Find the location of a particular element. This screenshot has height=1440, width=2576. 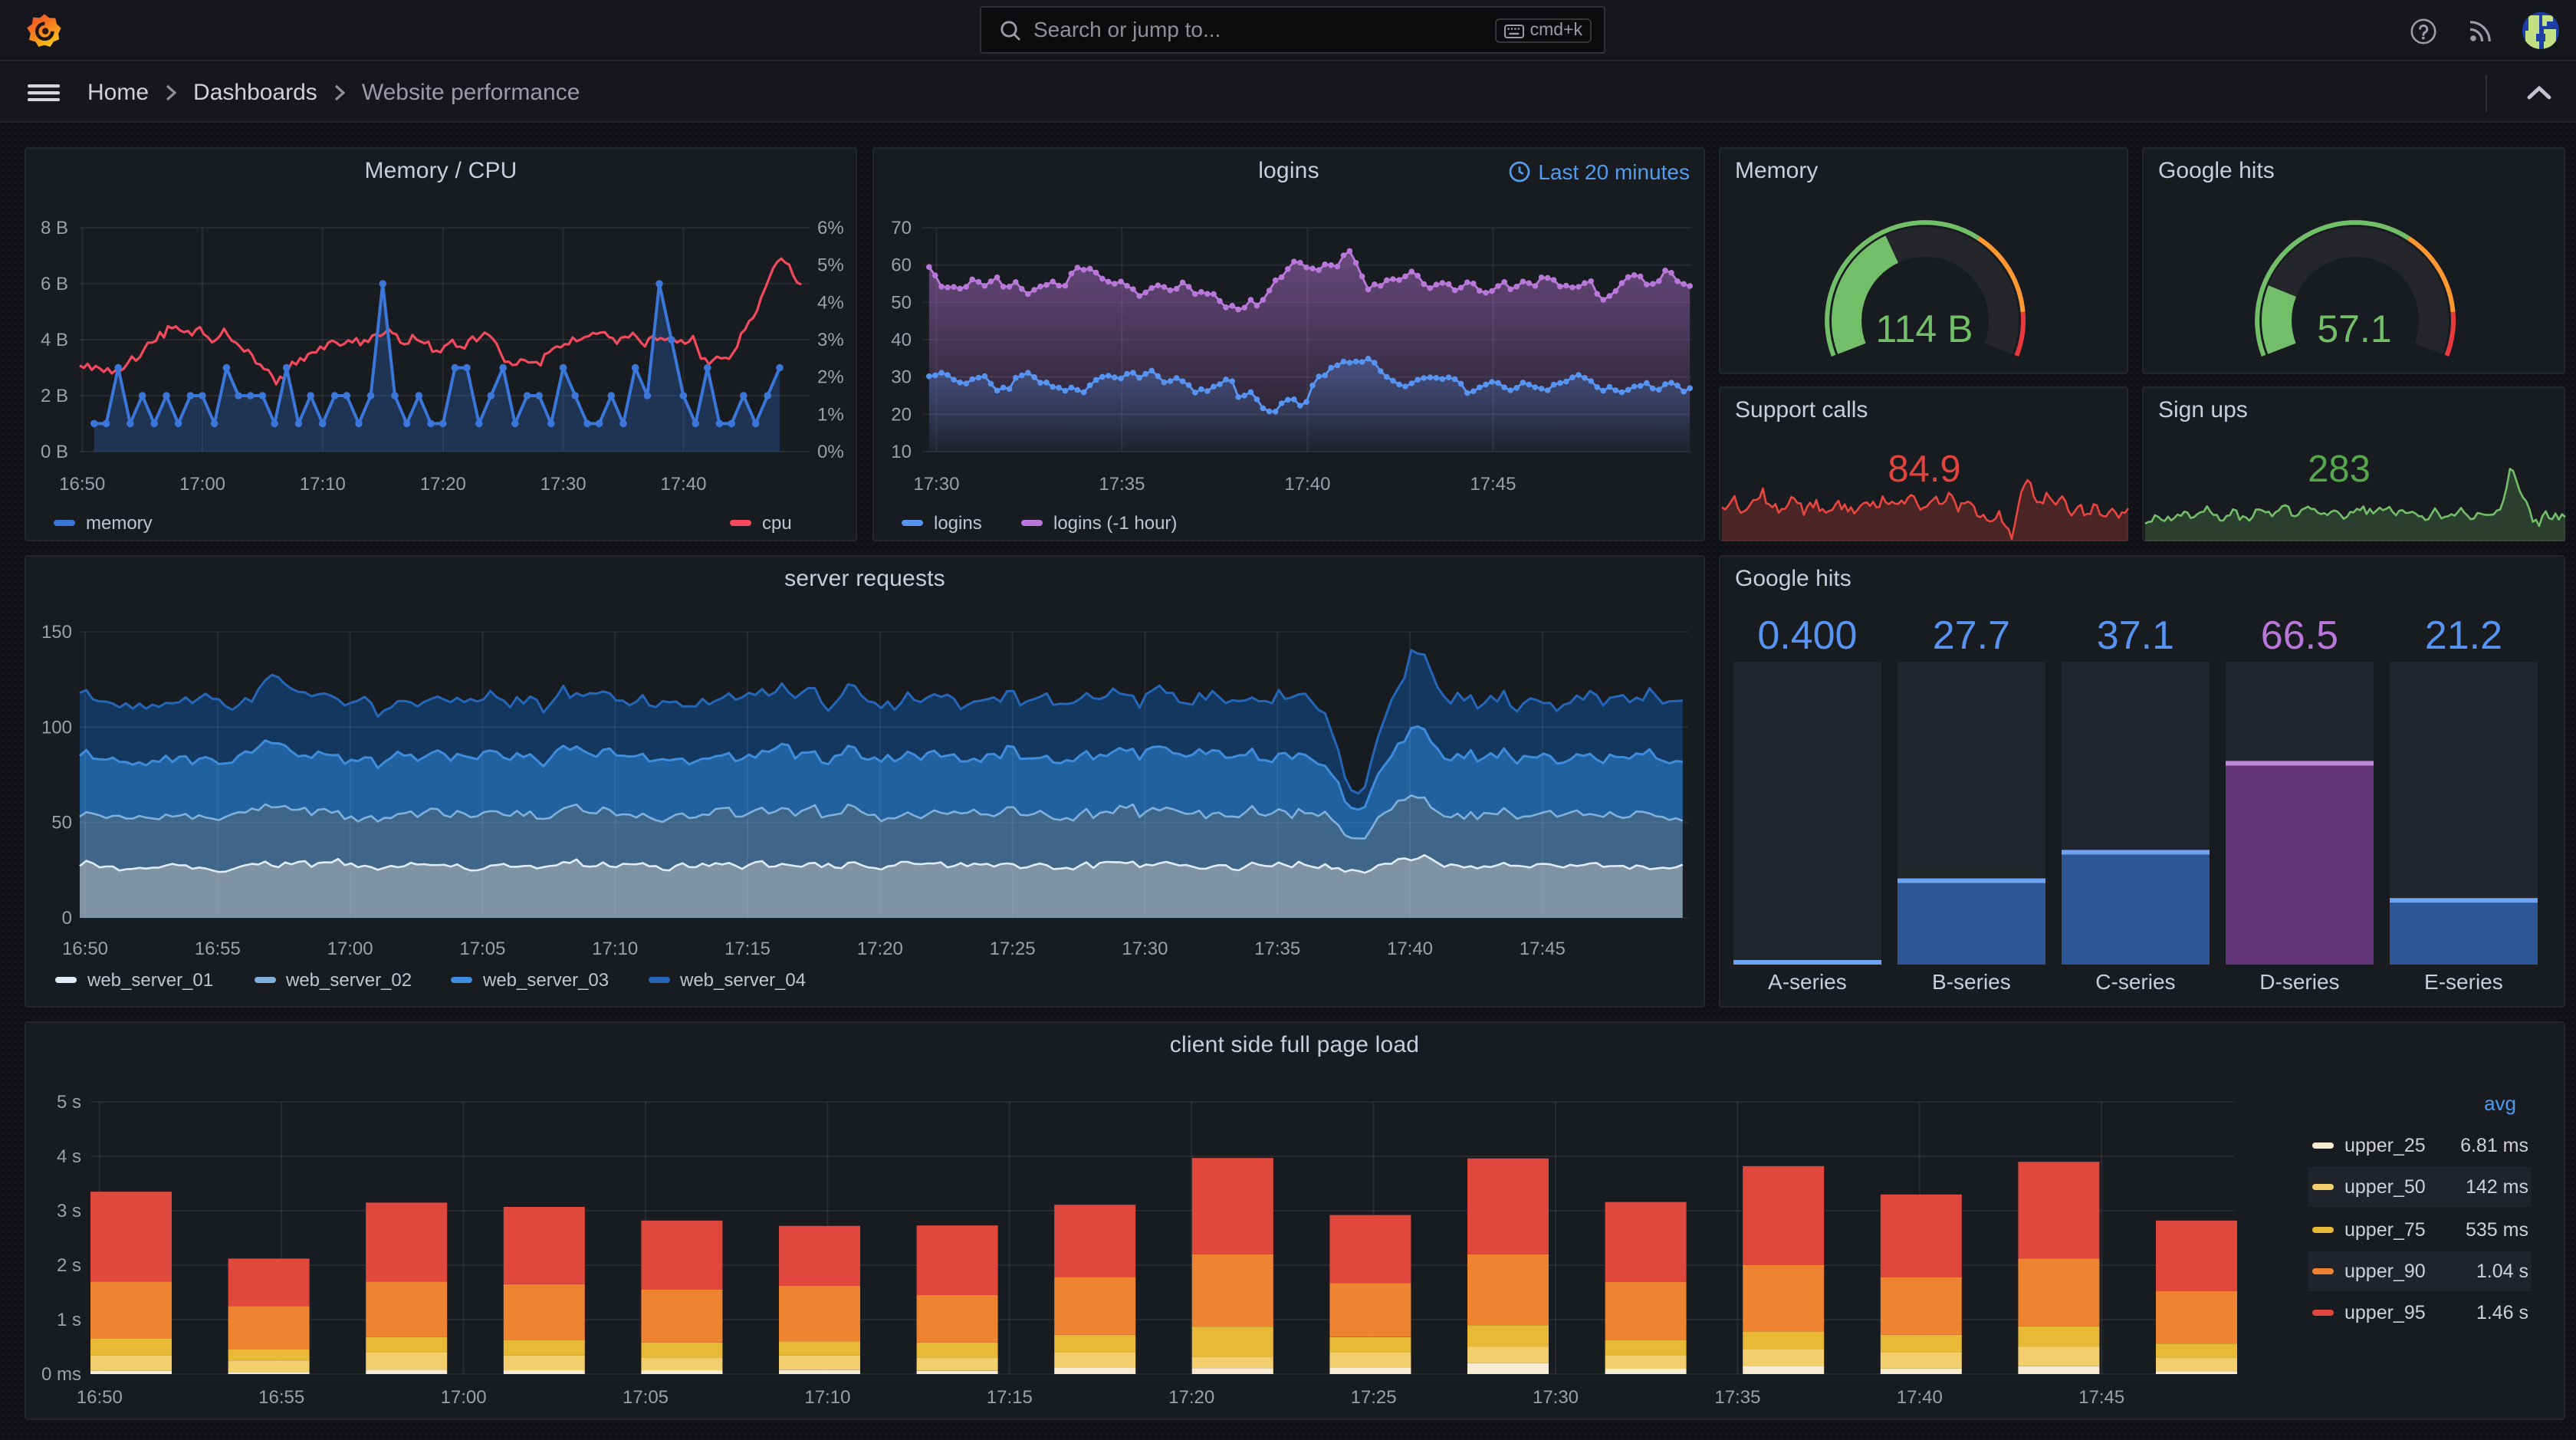

svg-text: 20 is located at coordinates (901, 414).